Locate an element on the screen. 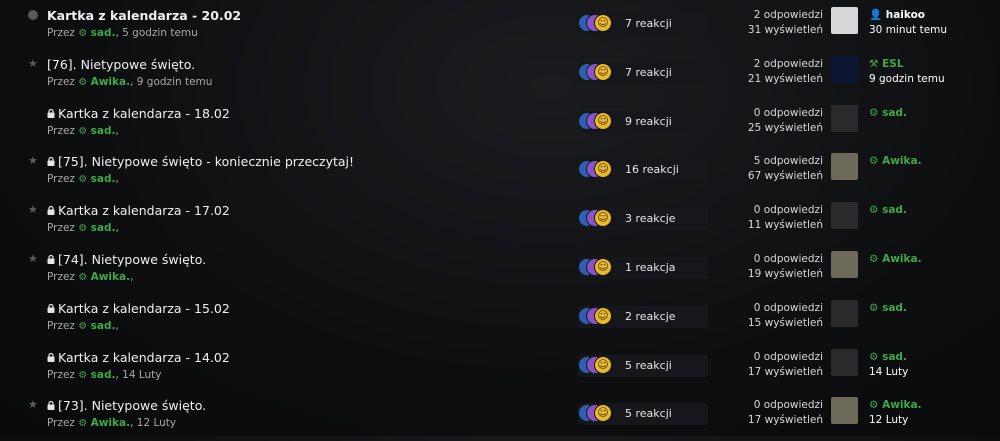 The width and height of the screenshot is (1000, 441). topic-meta: Przez ⚙ Awika., 12 Luty is located at coordinates (111, 423).